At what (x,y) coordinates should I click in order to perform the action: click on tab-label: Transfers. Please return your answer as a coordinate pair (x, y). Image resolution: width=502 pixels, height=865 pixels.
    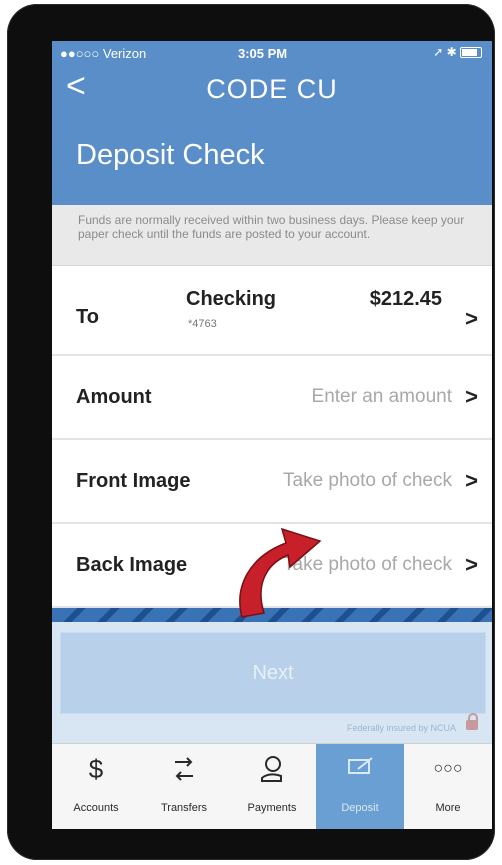
    Looking at the image, I should click on (184, 808).